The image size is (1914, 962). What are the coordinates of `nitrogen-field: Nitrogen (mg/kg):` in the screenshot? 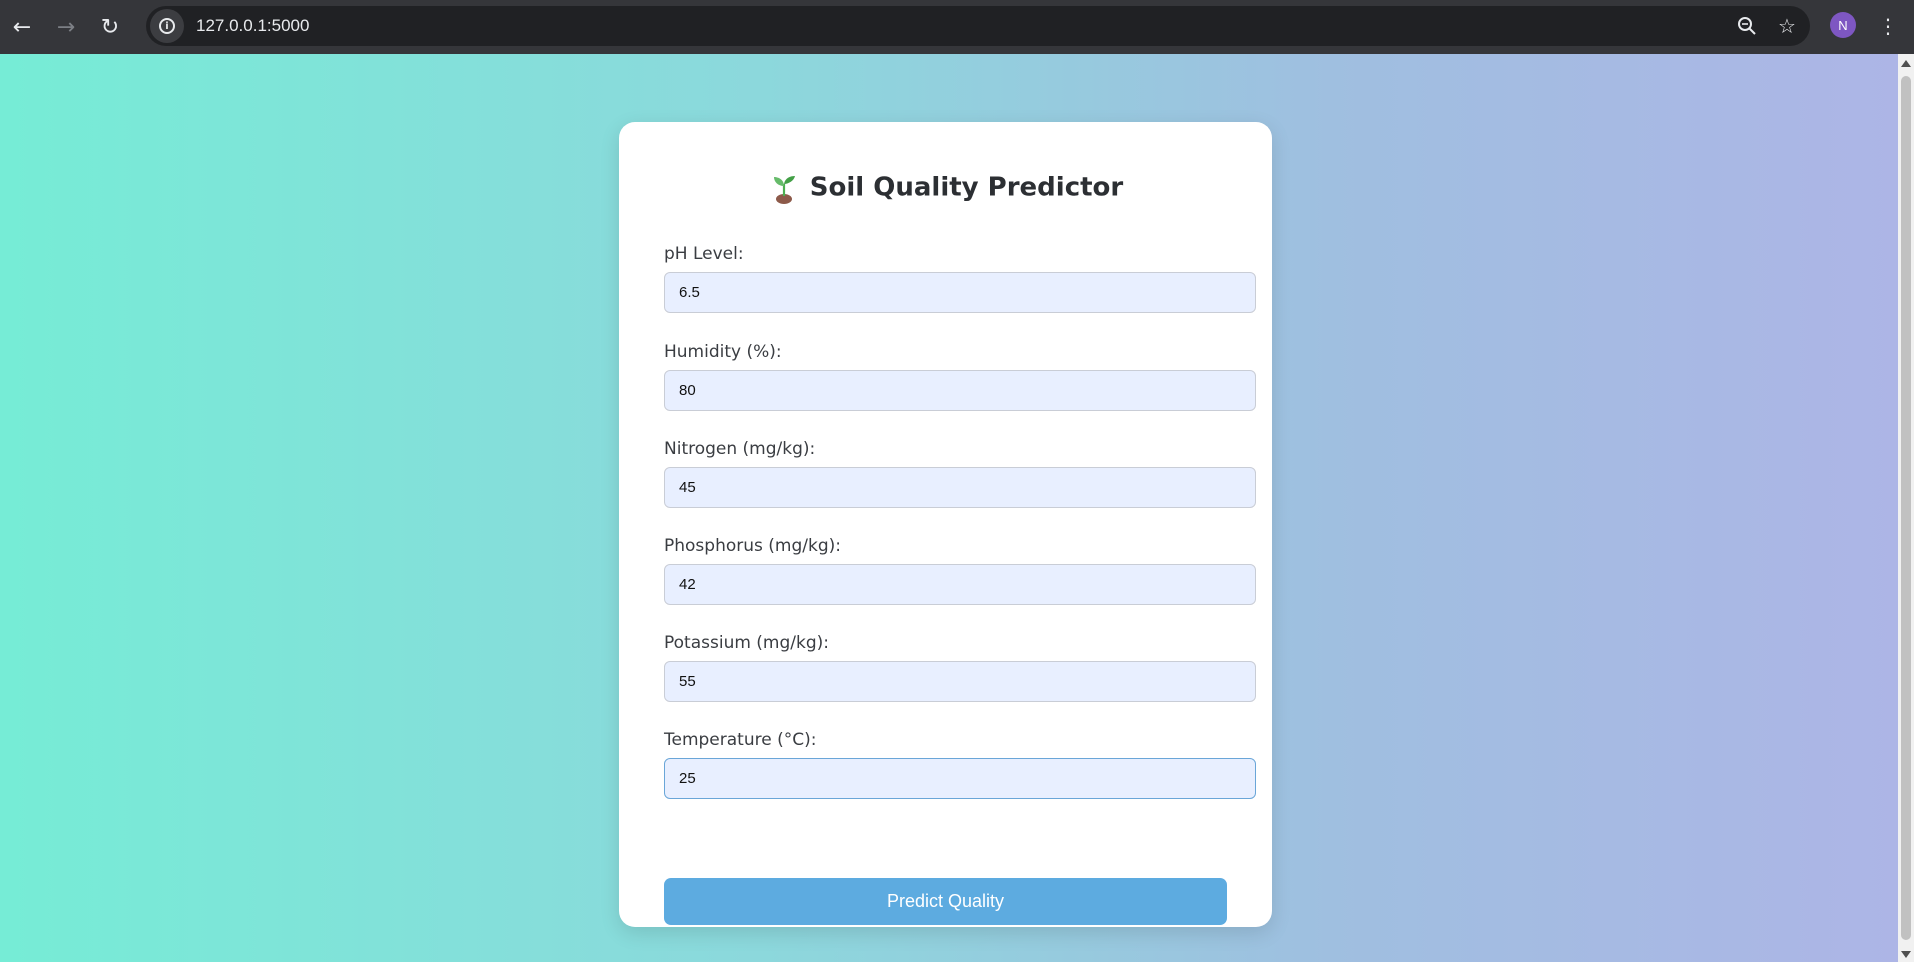 It's located at (960, 473).